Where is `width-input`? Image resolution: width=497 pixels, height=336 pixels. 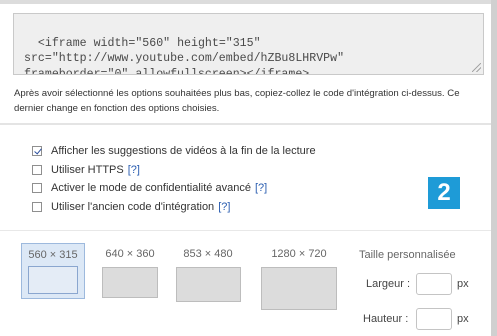 width-input is located at coordinates (434, 284).